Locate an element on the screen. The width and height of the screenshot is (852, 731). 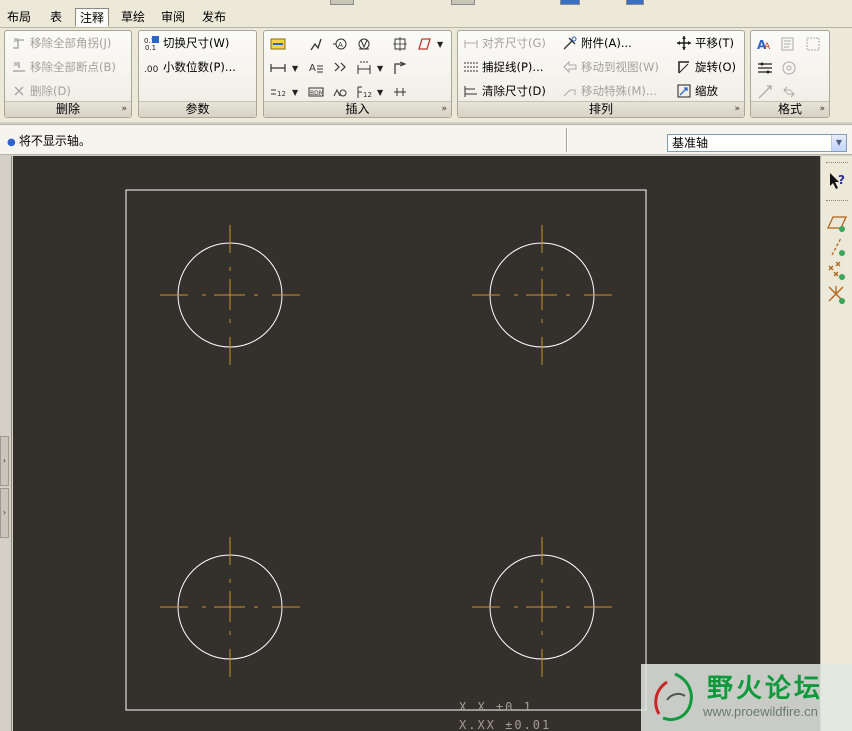
remove-all-jogs-button: 移除全部角拐(J) is located at coordinates (61, 43).